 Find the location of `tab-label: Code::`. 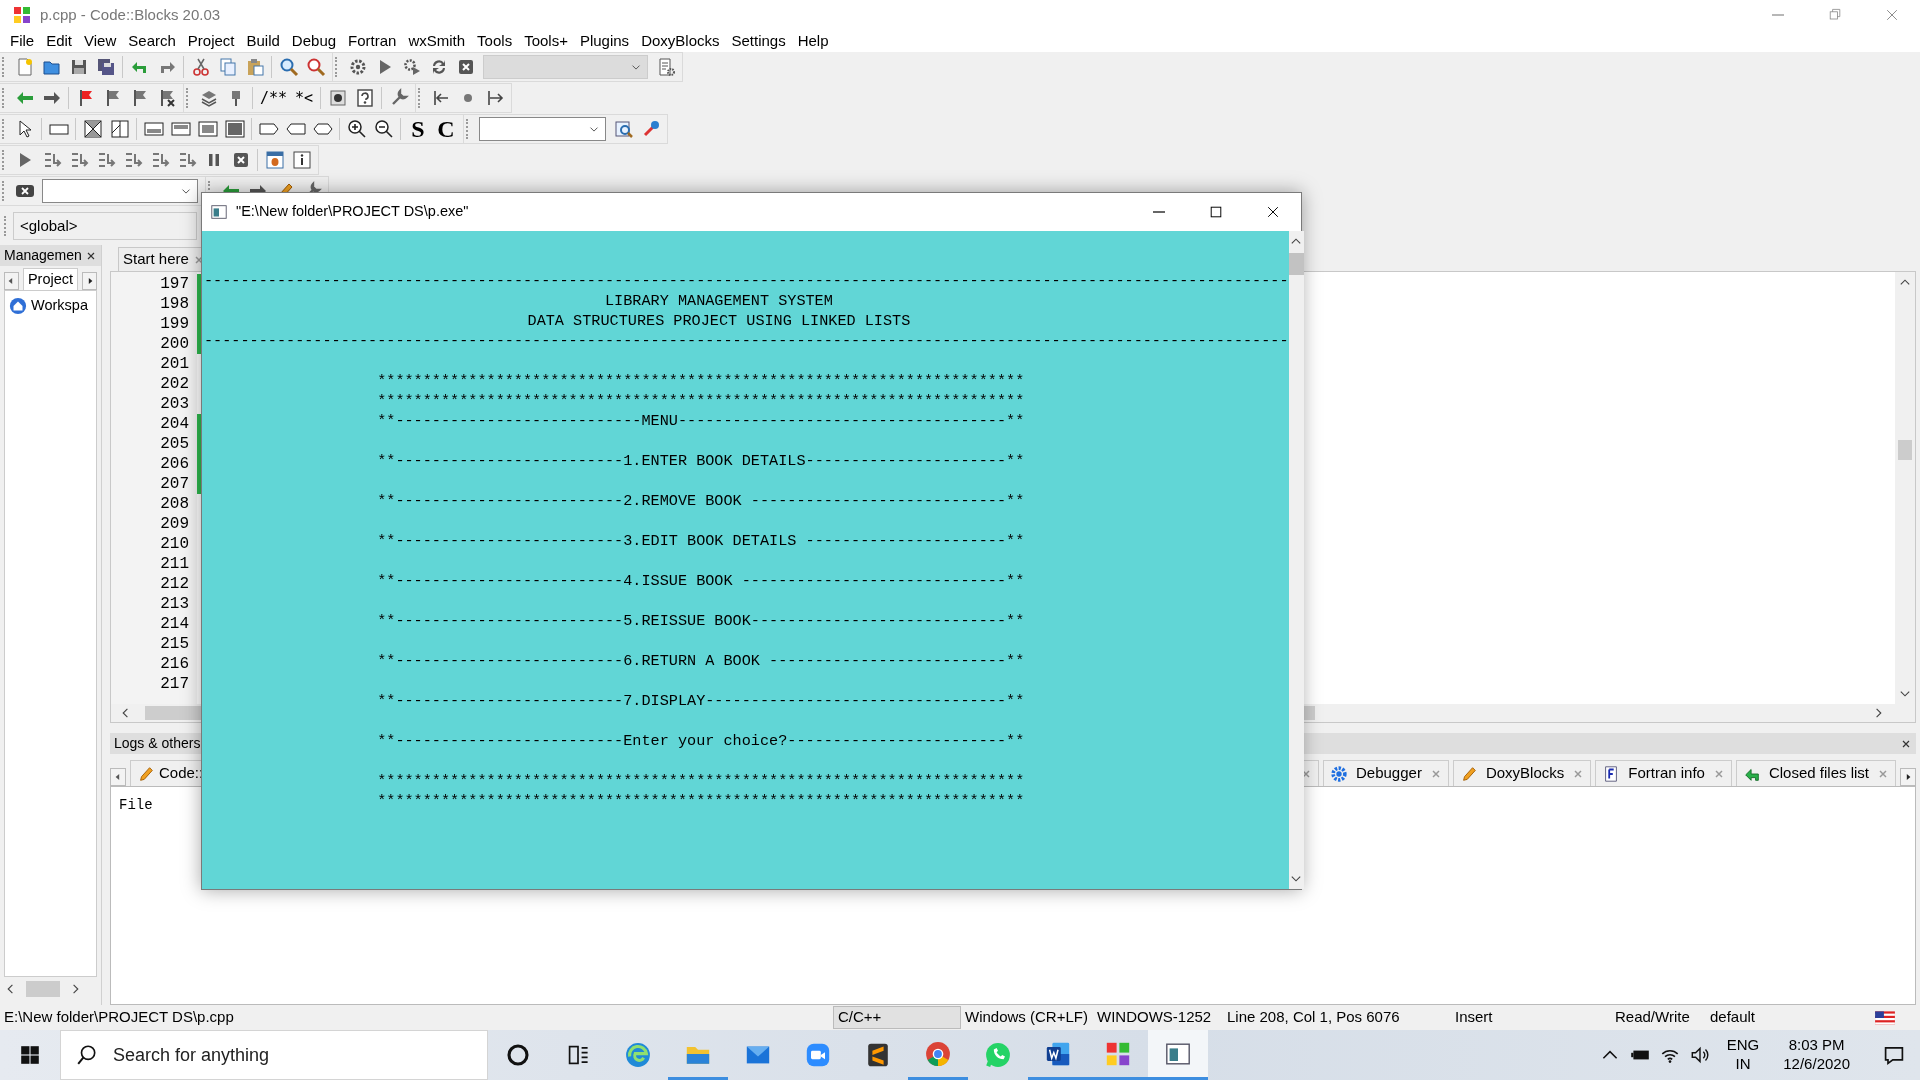

tab-label: Code:: is located at coordinates (181, 773).